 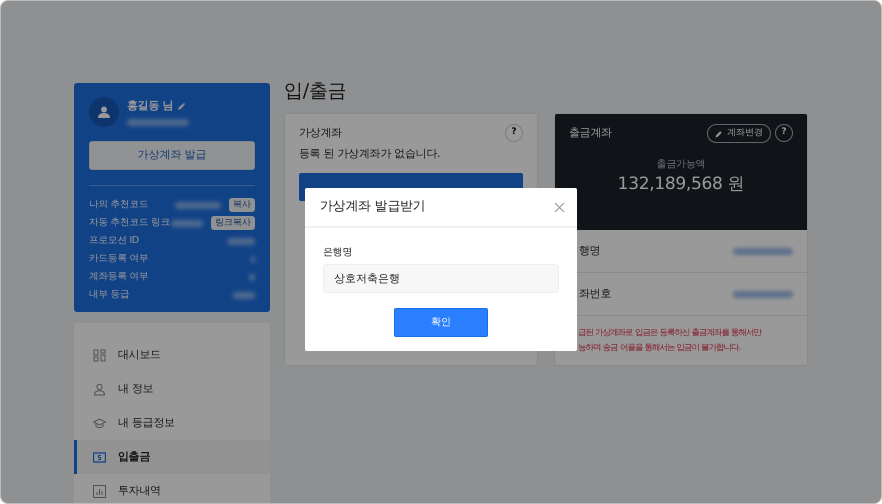 What do you see at coordinates (114, 241) in the screenshot?
I see `info-label: 프로모션 ID` at bounding box center [114, 241].